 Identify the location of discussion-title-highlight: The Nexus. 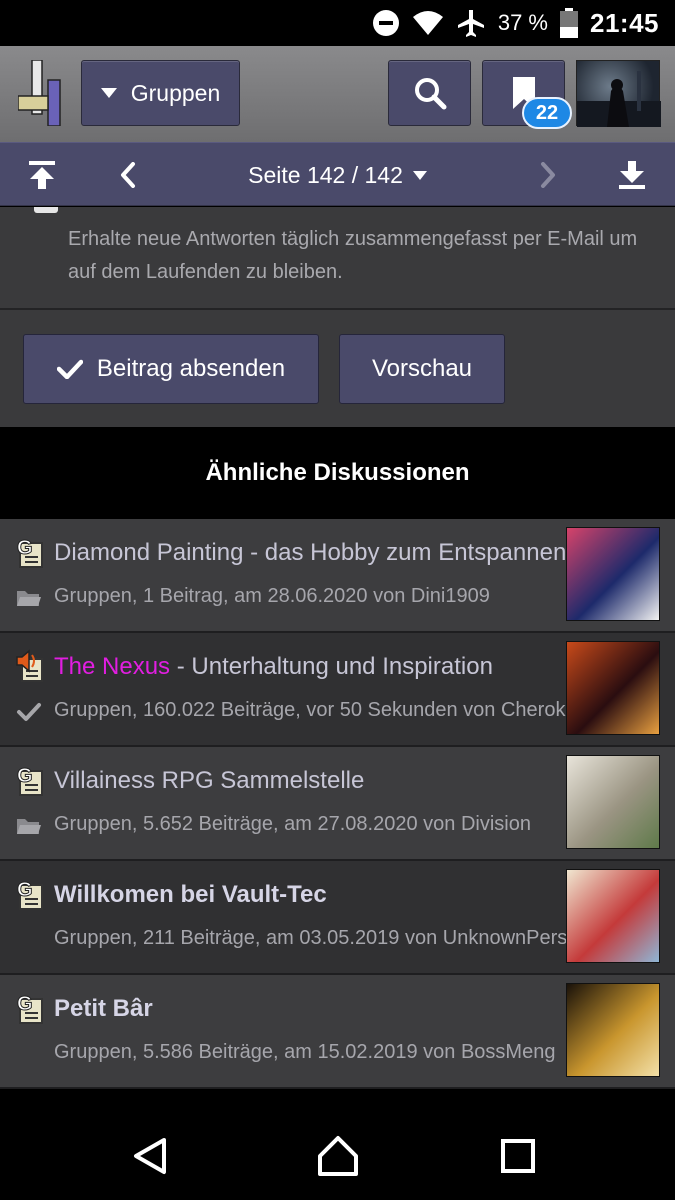
(112, 666).